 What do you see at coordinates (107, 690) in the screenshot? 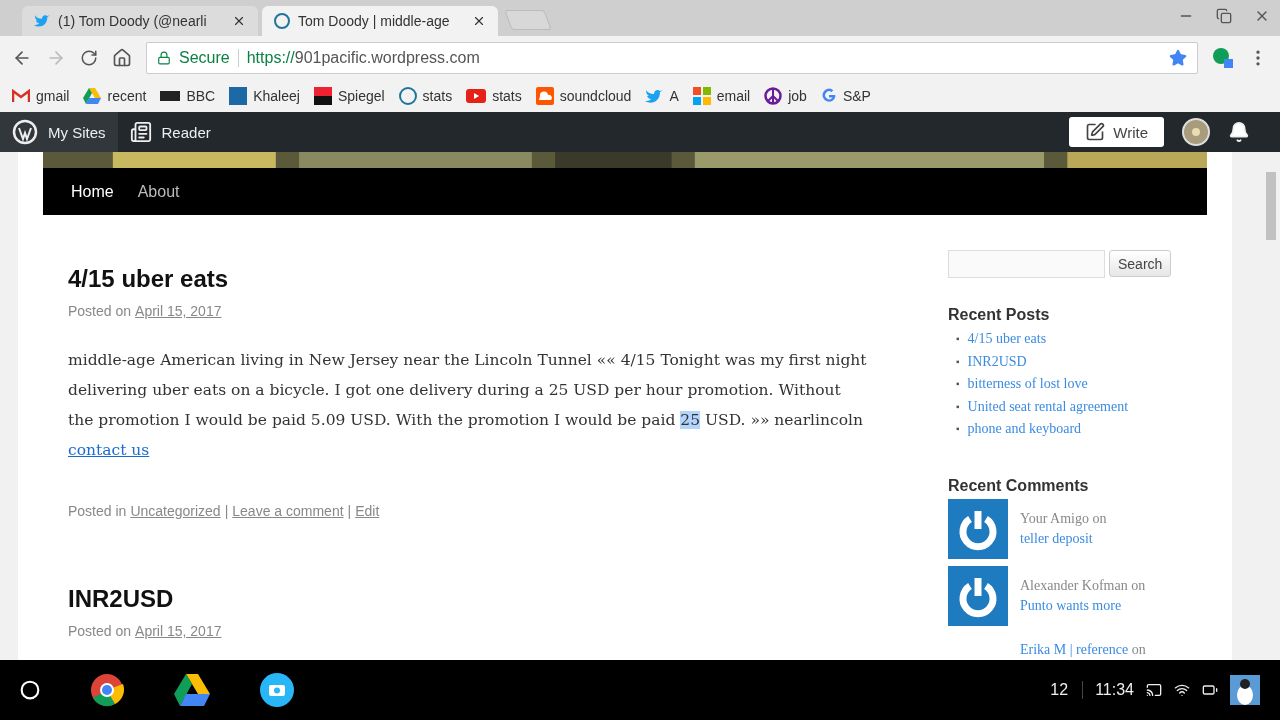
I see `chrome-icon` at bounding box center [107, 690].